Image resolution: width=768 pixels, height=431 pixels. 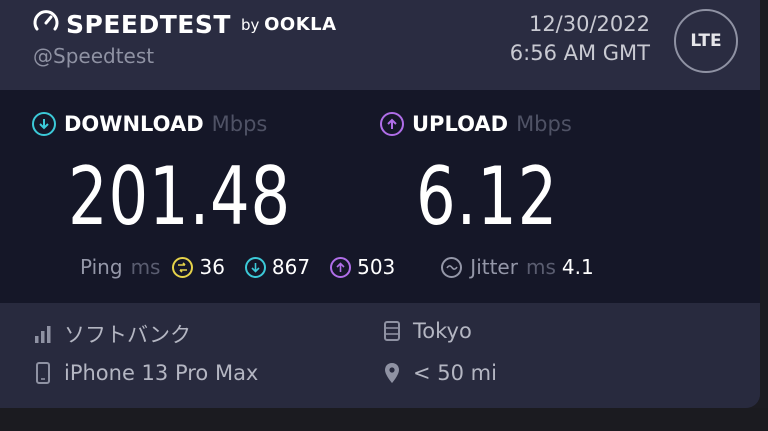 I want to click on download-title: DOWNLOAD, so click(x=134, y=124).